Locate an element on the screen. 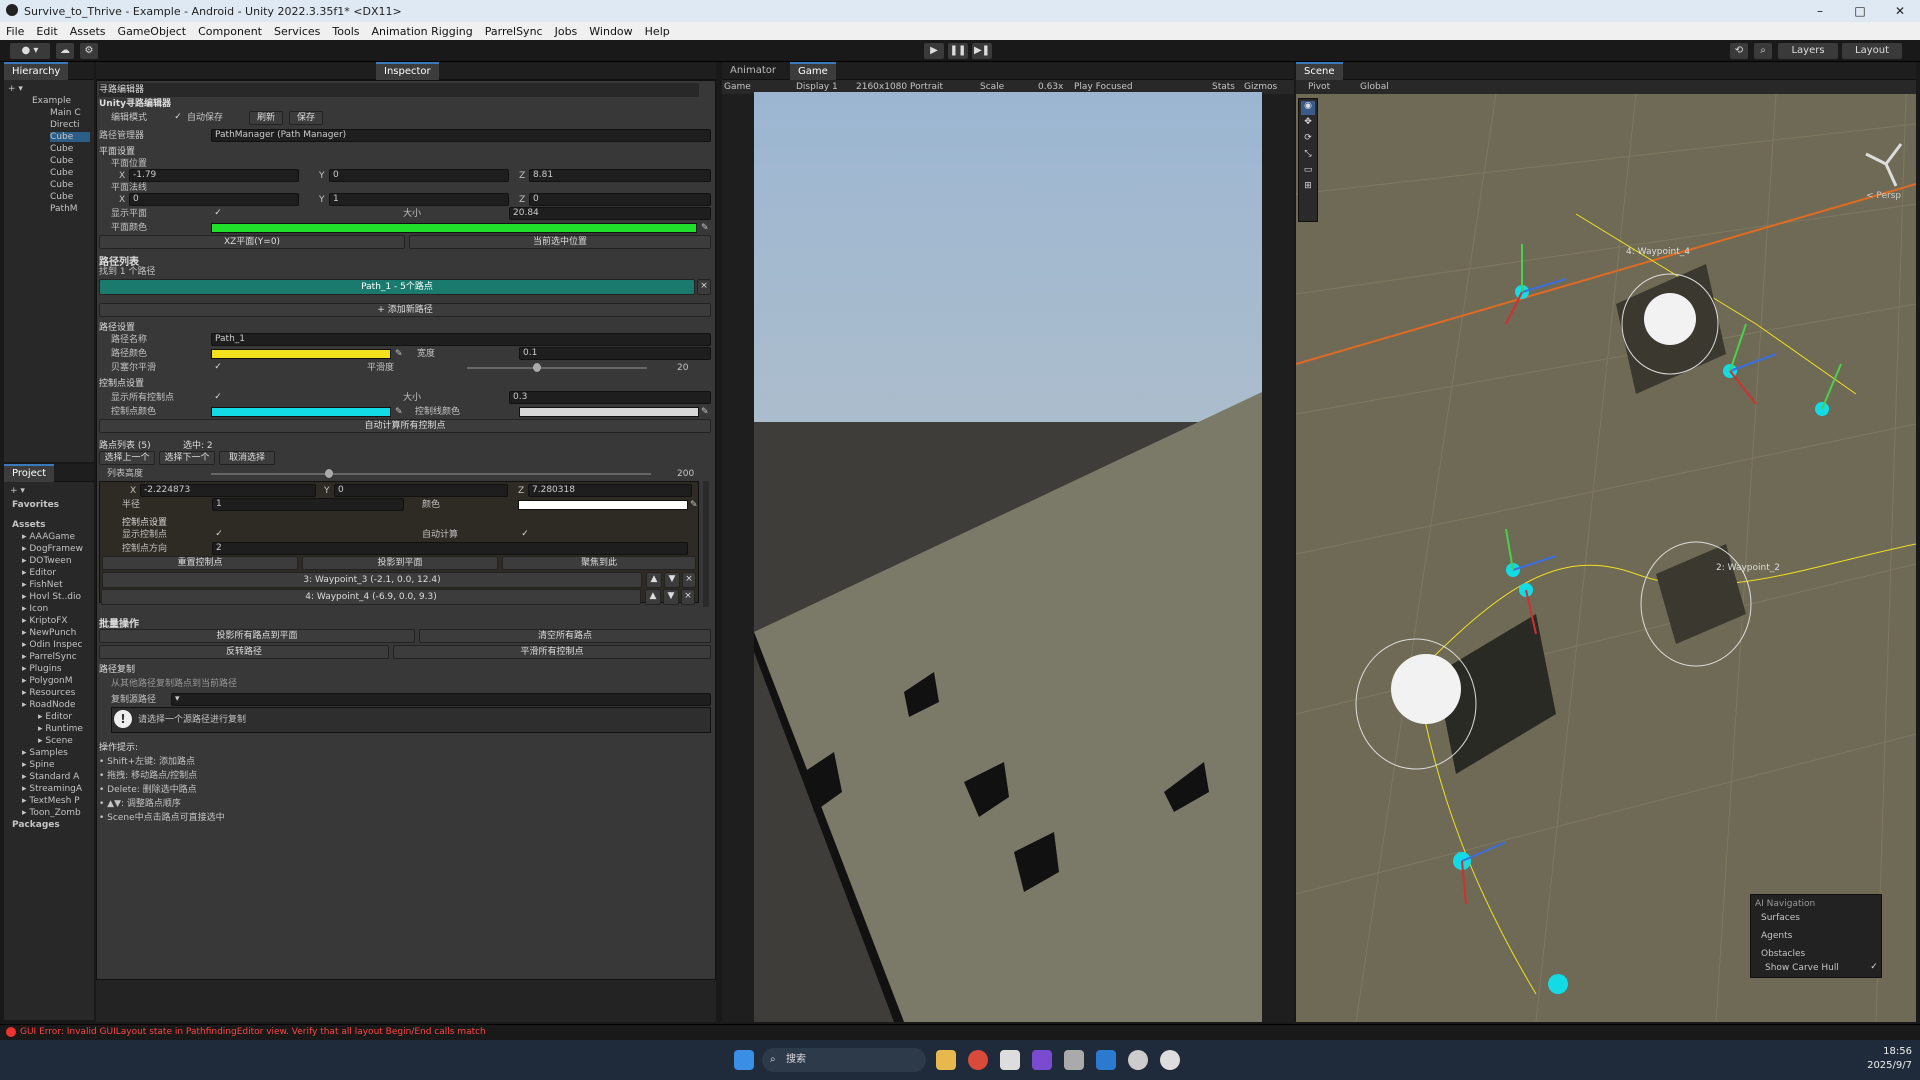 Image resolution: width=1920 pixels, height=1080 pixels. show-ctrl-checkbox: ✓ is located at coordinates (218, 398).